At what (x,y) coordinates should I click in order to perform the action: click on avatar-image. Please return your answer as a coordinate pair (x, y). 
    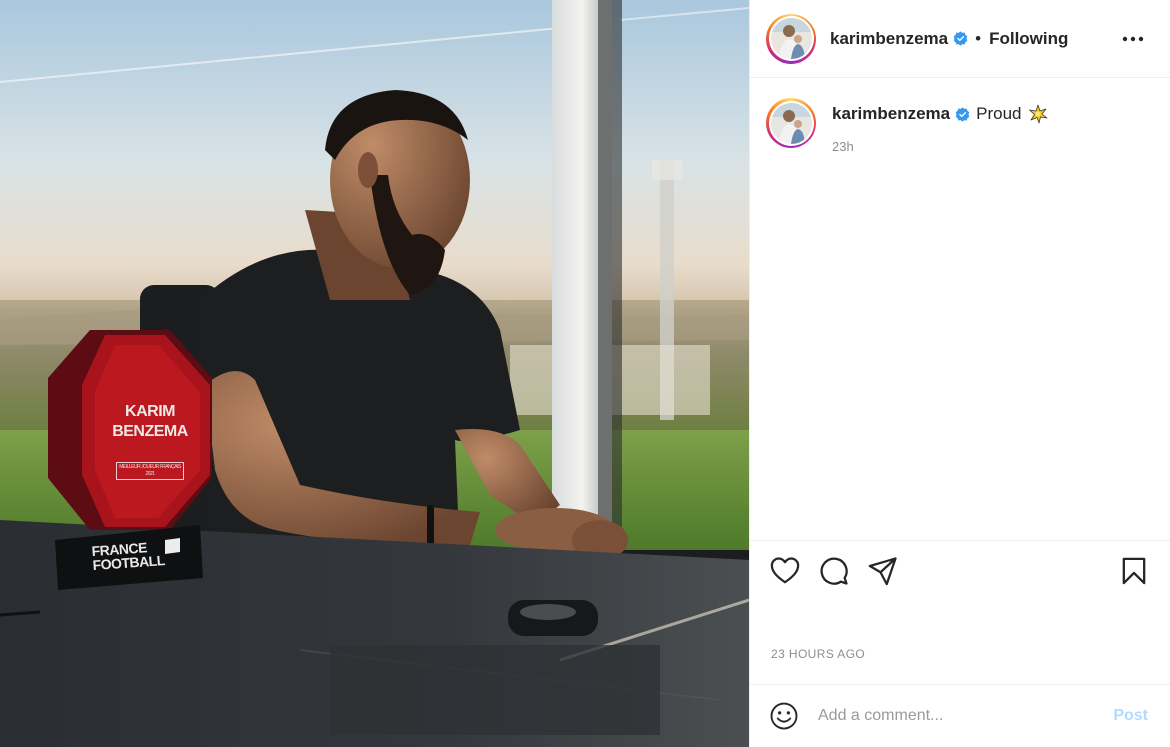
    Looking at the image, I should click on (791, 38).